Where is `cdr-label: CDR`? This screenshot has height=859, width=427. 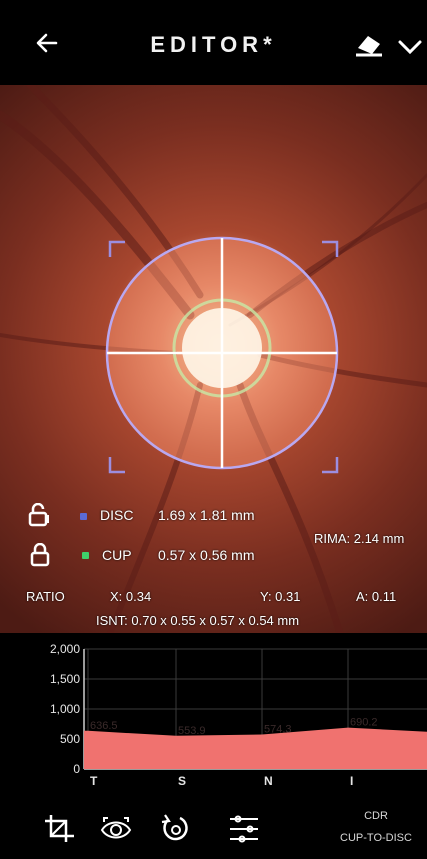
cdr-label: CDR is located at coordinates (376, 816).